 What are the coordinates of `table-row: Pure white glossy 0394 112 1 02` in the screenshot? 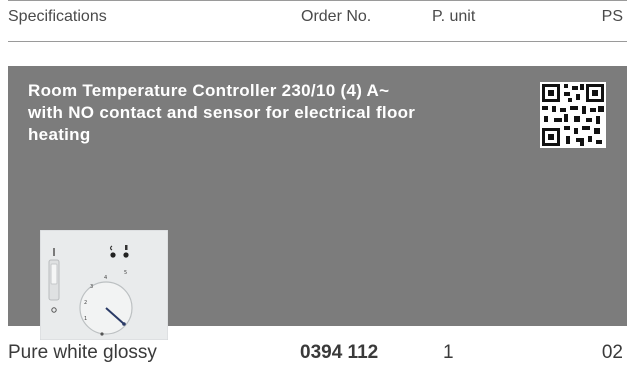 It's located at (313, 354).